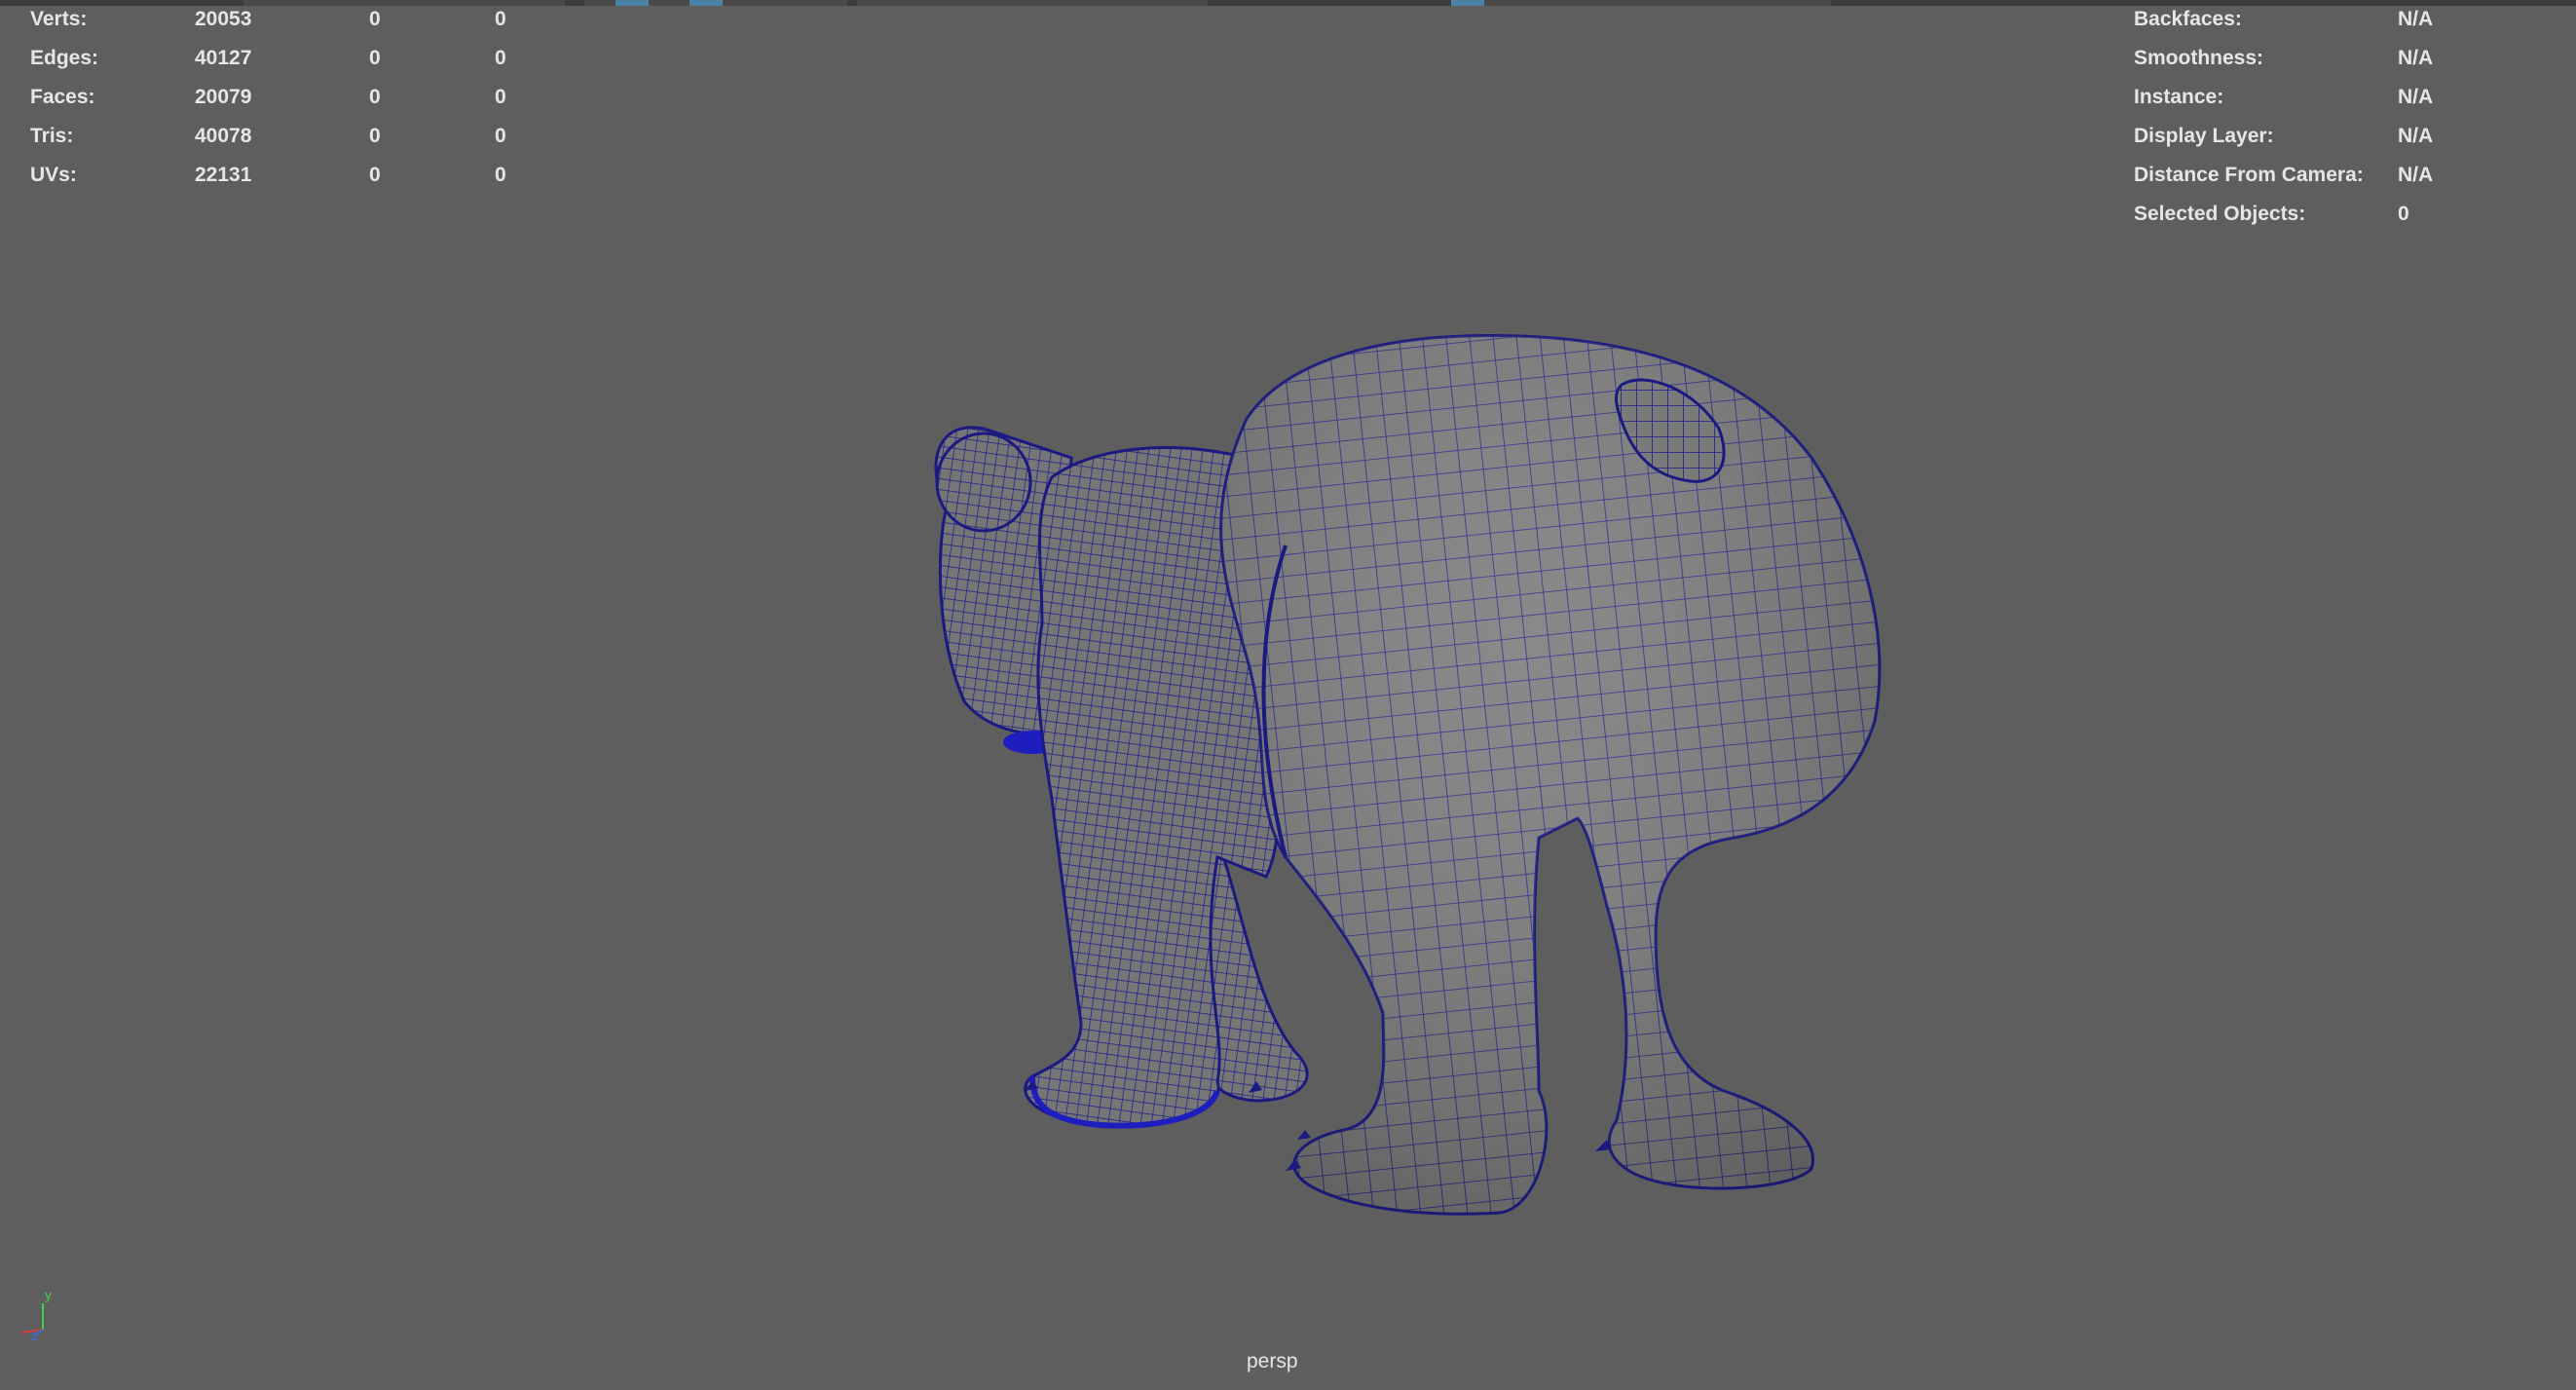 This screenshot has height=1390, width=2576. What do you see at coordinates (36, 1315) in the screenshot?
I see `axis-gizmo: y z` at bounding box center [36, 1315].